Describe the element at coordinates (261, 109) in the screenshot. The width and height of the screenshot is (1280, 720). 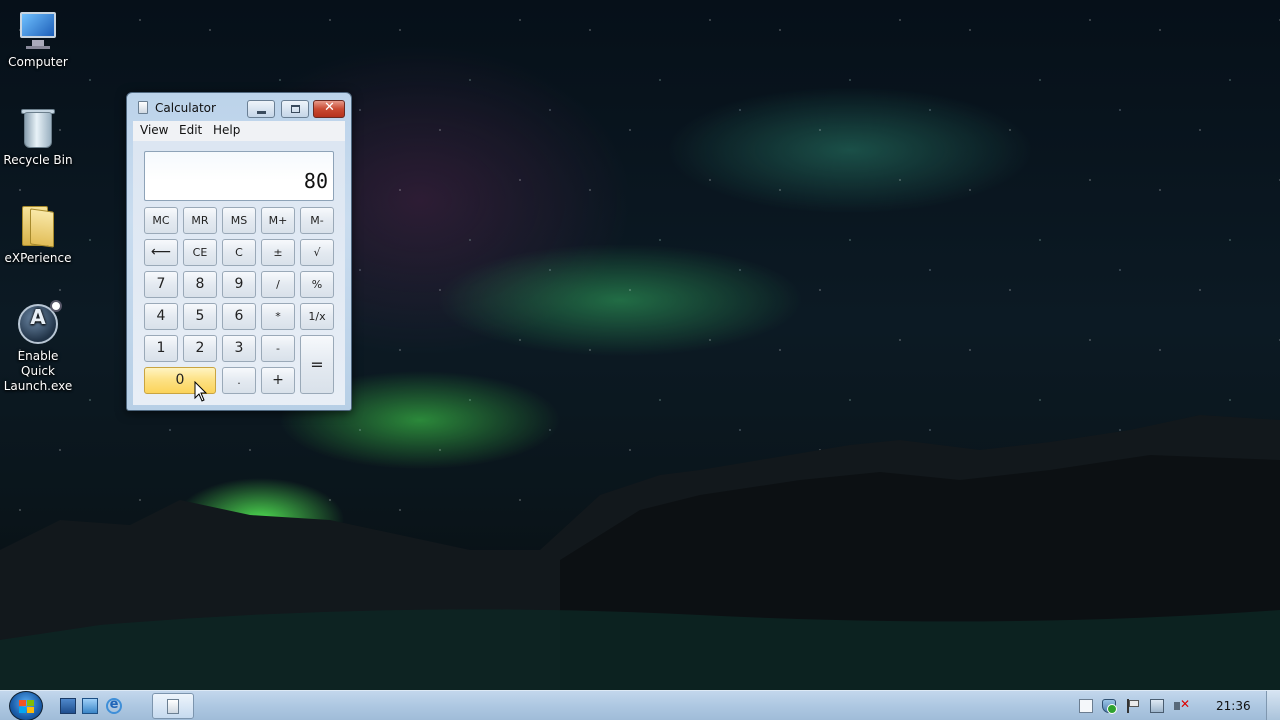
I see `minimize-button` at that location.